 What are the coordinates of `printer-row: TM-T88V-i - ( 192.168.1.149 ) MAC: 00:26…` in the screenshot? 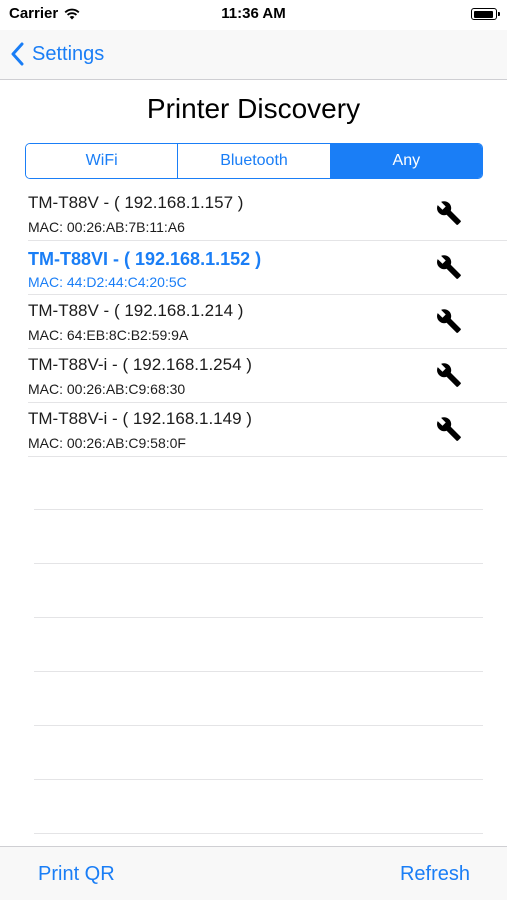 It's located at (267, 430).